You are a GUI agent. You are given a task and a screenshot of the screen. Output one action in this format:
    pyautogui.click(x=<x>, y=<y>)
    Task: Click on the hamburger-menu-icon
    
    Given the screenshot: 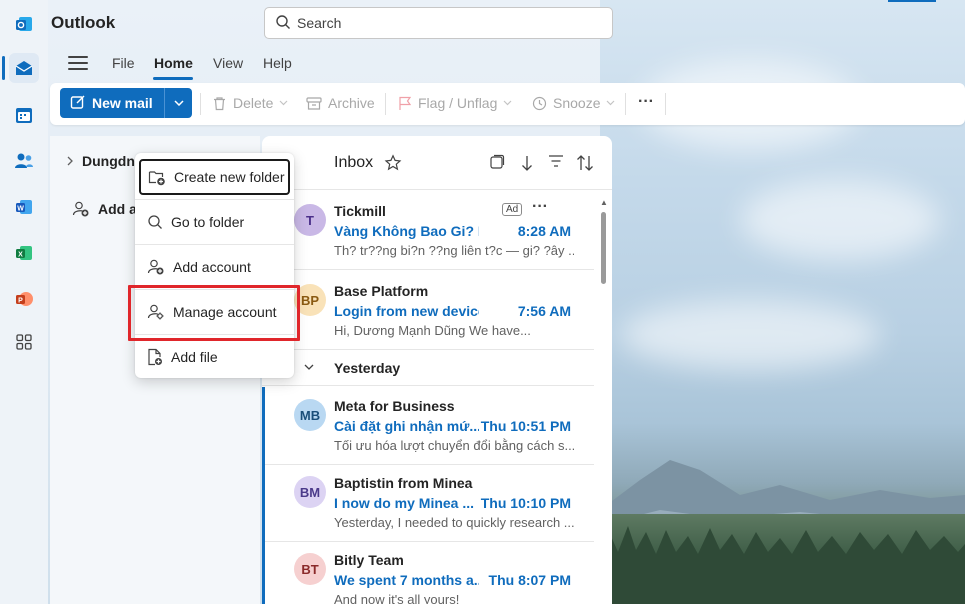 What is the action you would take?
    pyautogui.click(x=78, y=64)
    